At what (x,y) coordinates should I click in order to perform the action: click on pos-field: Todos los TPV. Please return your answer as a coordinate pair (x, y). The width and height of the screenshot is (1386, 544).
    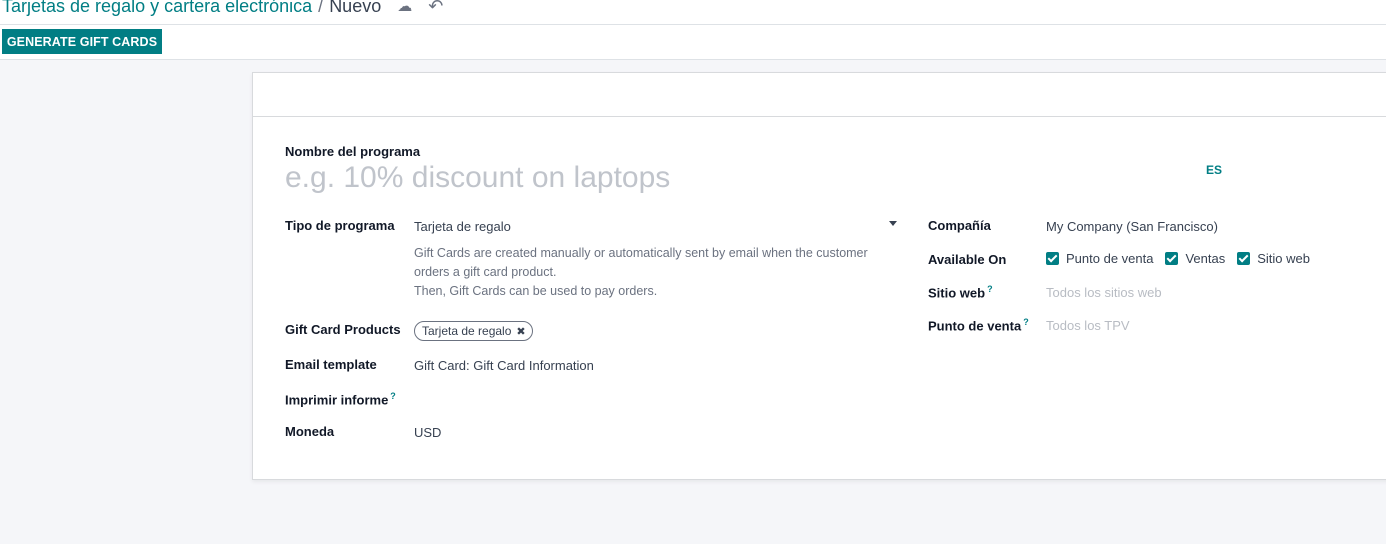
    Looking at the image, I should click on (1088, 325).